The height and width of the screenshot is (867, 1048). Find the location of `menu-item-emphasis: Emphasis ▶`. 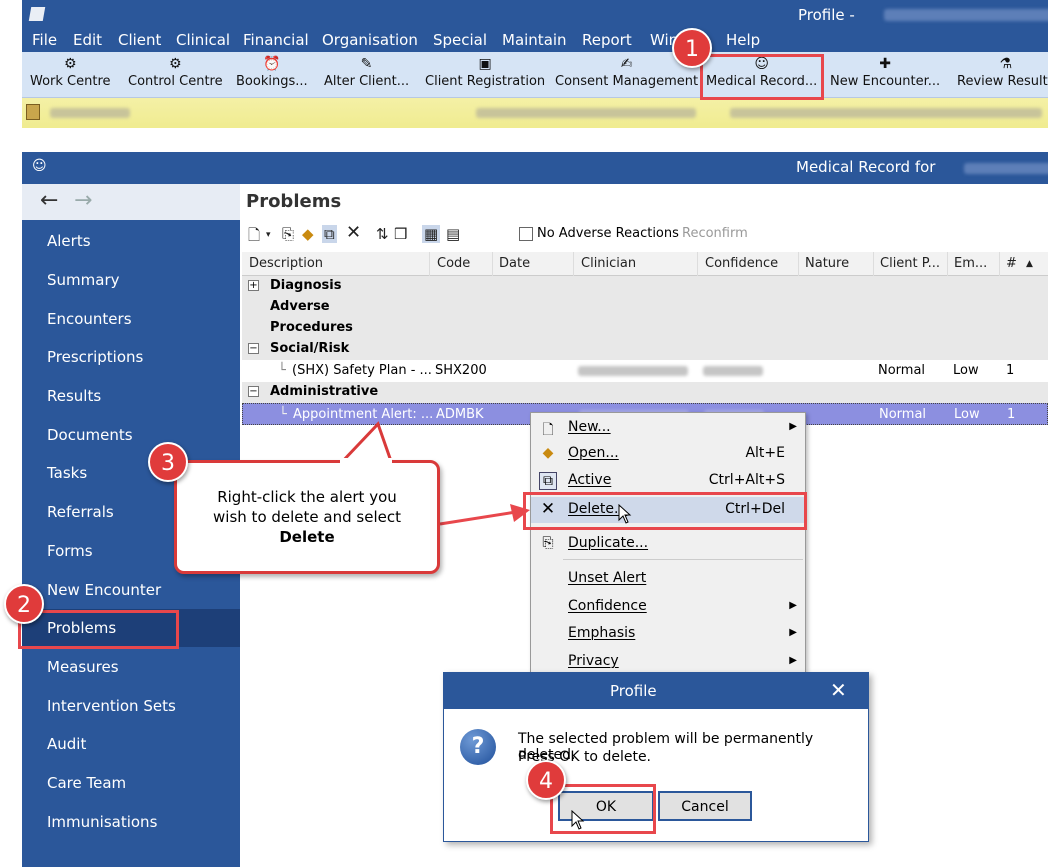

menu-item-emphasis: Emphasis ▶ is located at coordinates (668, 634).